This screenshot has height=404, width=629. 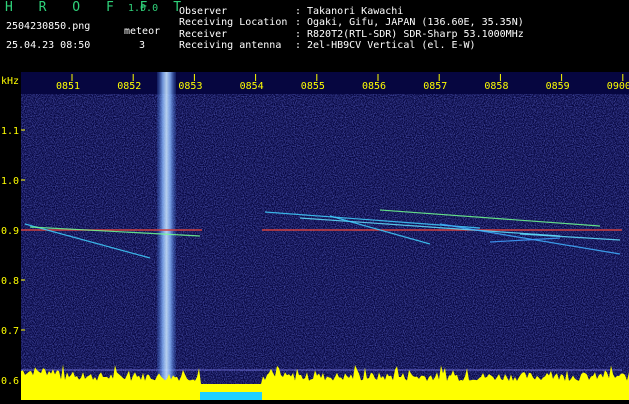 I want to click on receiver-label: Receiver, so click(x=203, y=34).